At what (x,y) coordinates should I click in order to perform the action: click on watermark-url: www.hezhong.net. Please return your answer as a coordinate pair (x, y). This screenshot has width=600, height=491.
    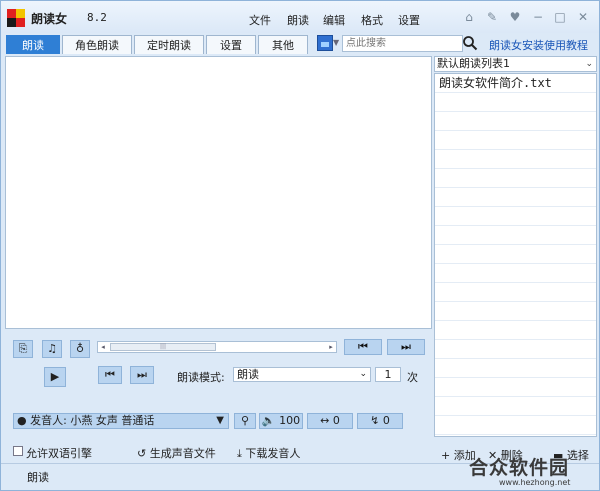
    Looking at the image, I should click on (535, 482).